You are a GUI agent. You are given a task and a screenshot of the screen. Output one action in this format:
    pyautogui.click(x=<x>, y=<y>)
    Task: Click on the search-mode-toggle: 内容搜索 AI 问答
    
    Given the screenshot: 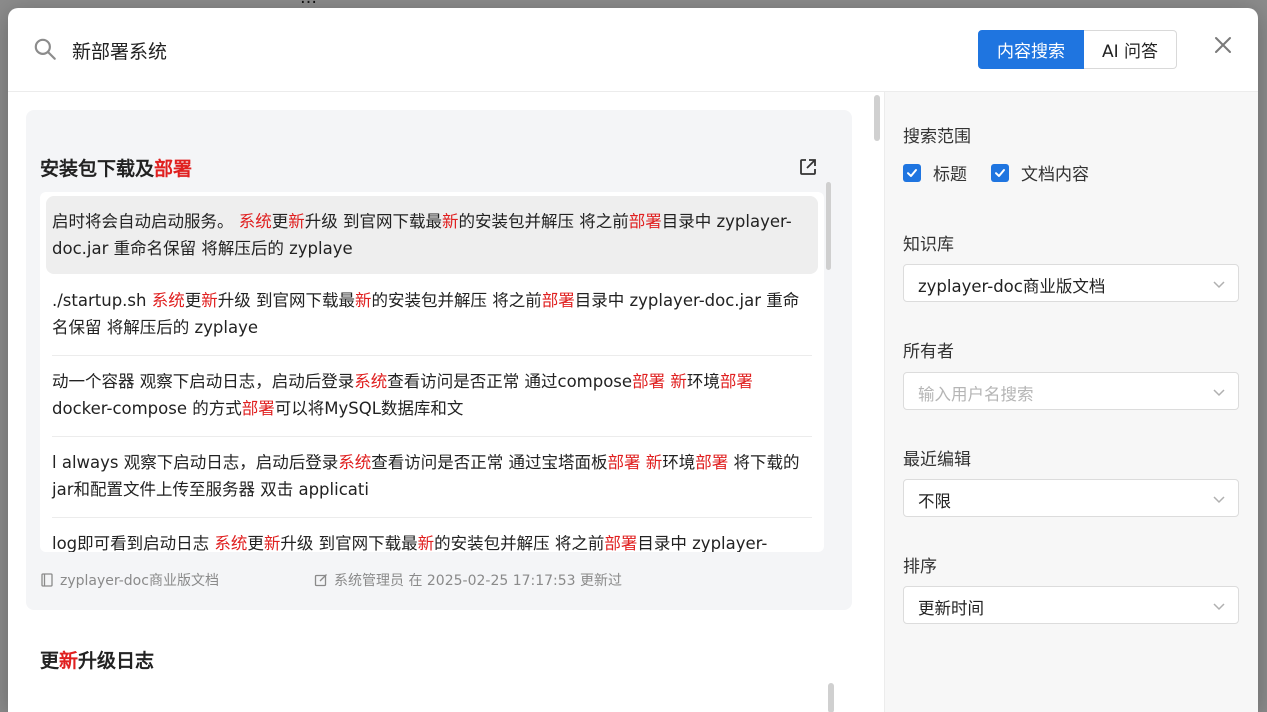 What is the action you would take?
    pyautogui.click(x=1078, y=49)
    